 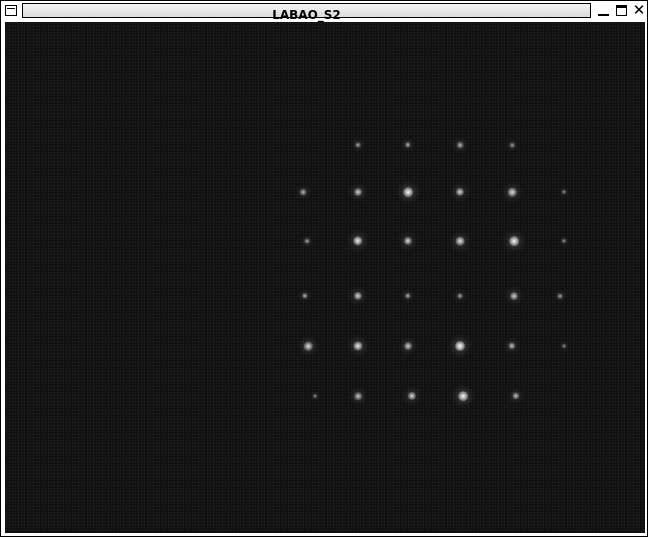 I want to click on title-bar: LABAO_S2 ✕, so click(x=324, y=11).